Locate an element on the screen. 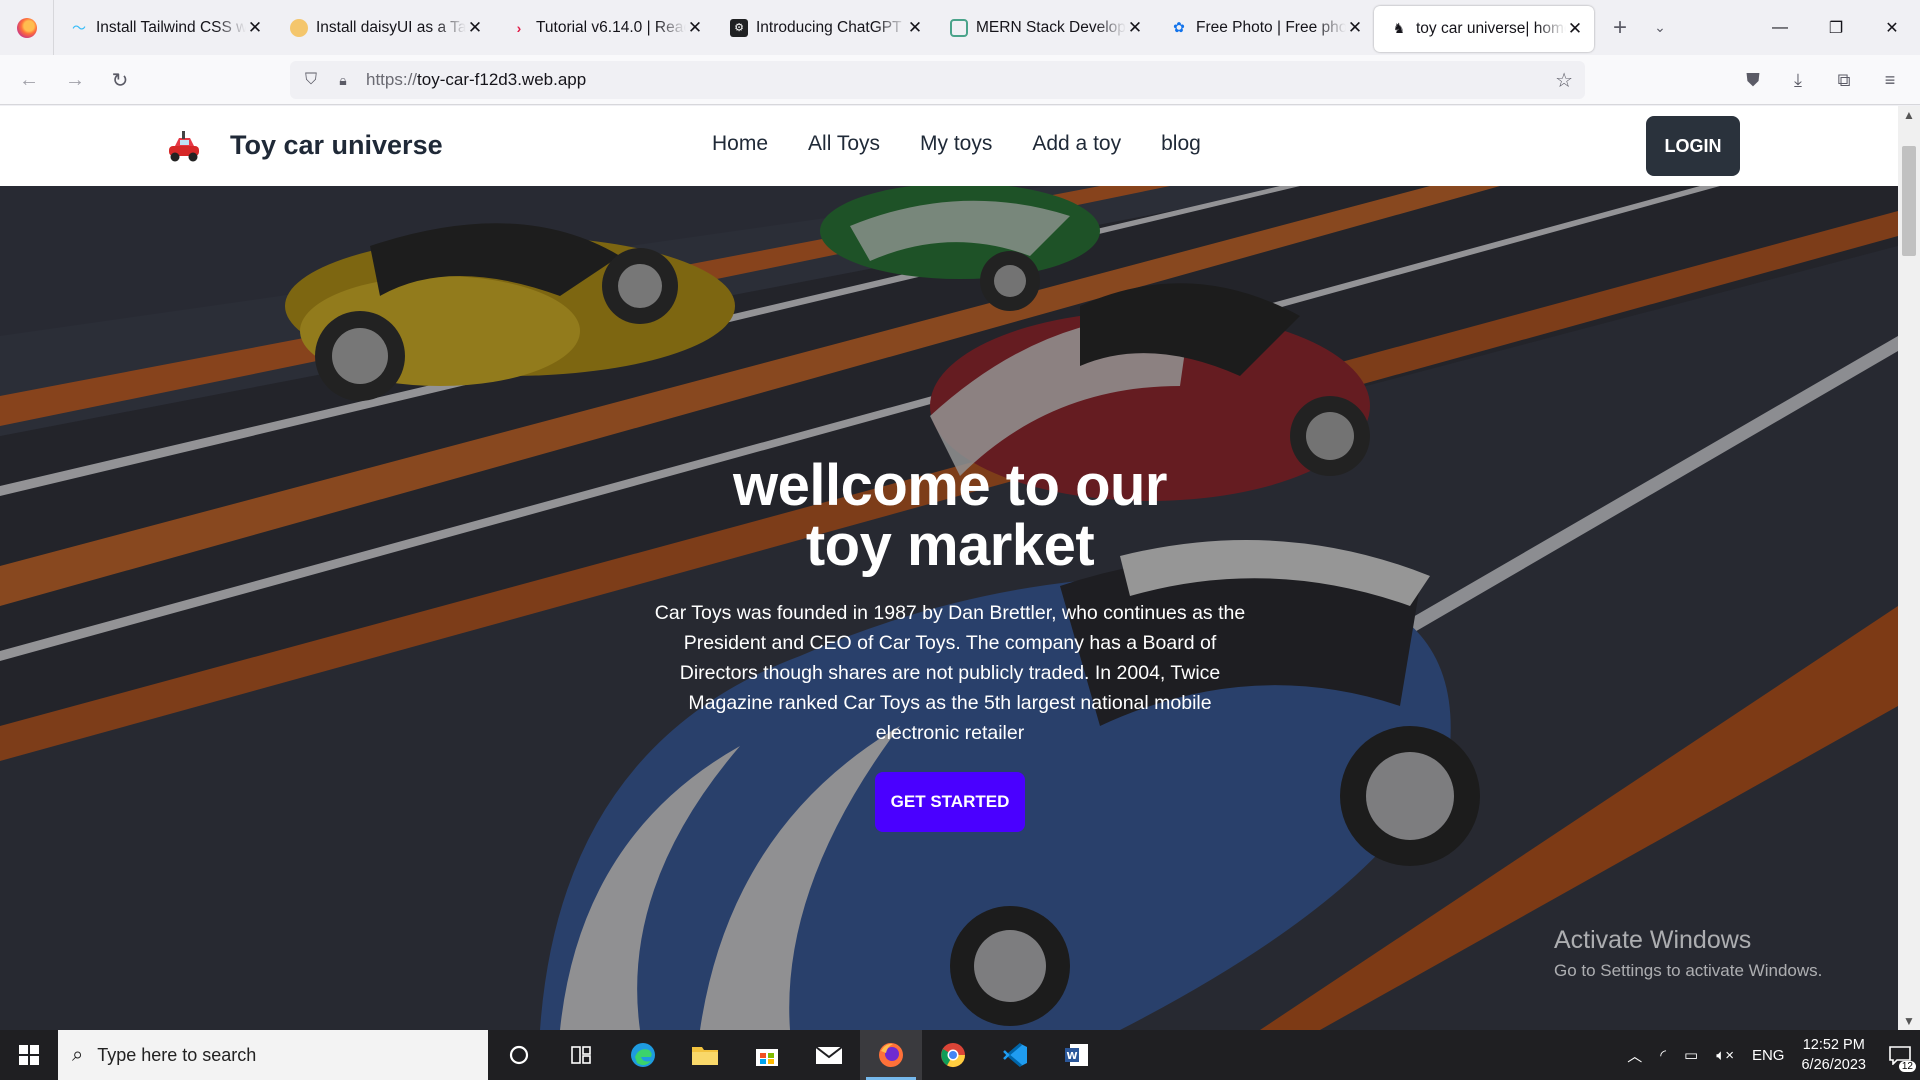  bookmark-star-icon: ☆ is located at coordinates (1564, 80).